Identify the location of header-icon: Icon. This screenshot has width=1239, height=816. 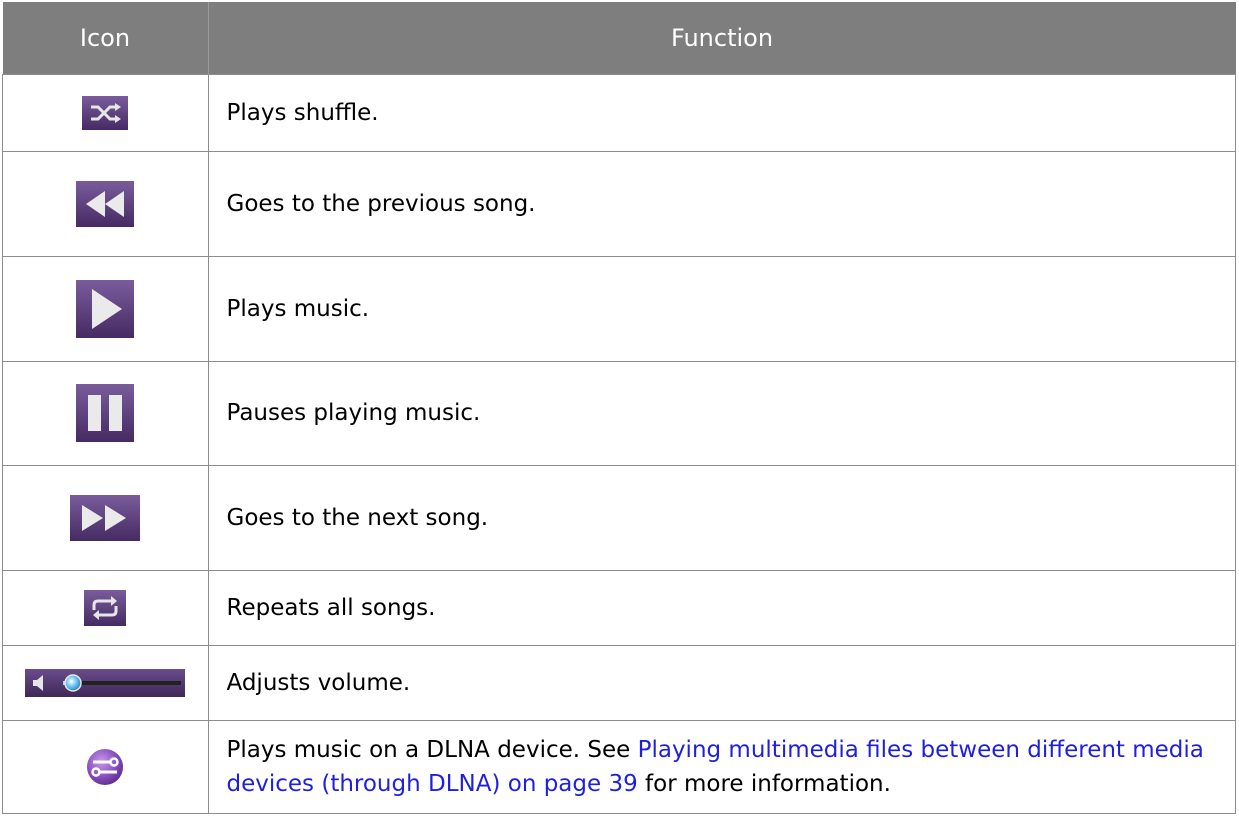
(105, 38).